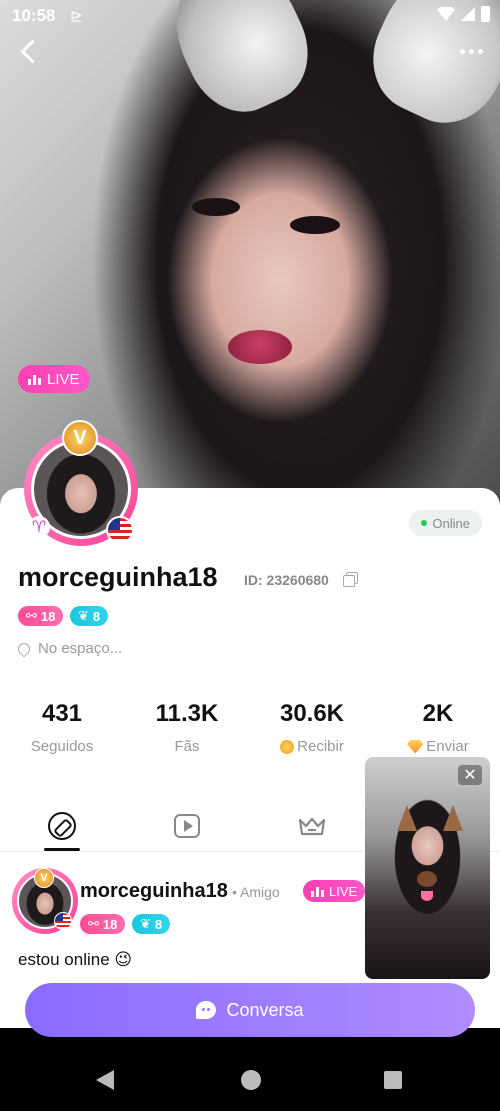  Describe the element at coordinates (62, 713) in the screenshot. I see `stat-value: 431` at that location.